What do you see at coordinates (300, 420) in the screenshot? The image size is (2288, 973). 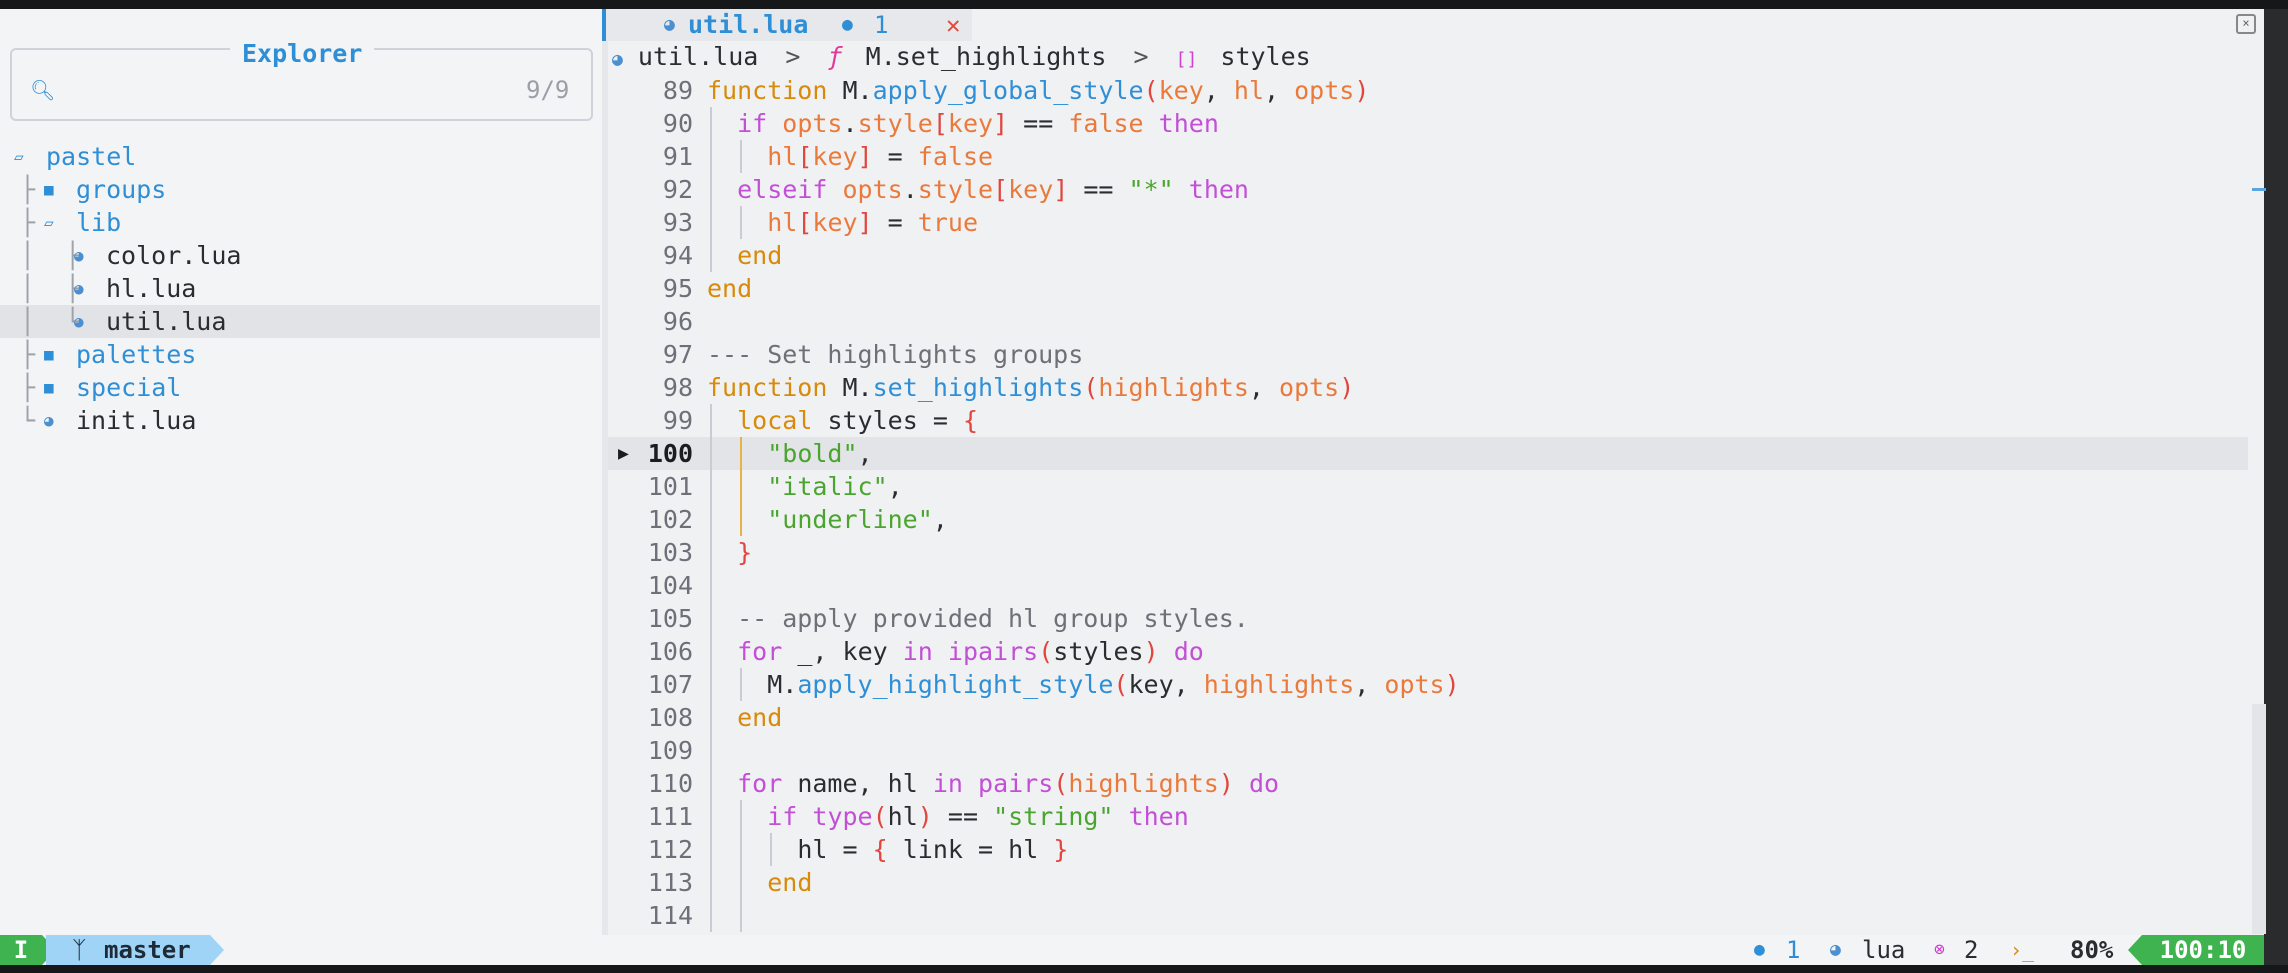 I see `tree-item: └ ◕ init.lua` at bounding box center [300, 420].